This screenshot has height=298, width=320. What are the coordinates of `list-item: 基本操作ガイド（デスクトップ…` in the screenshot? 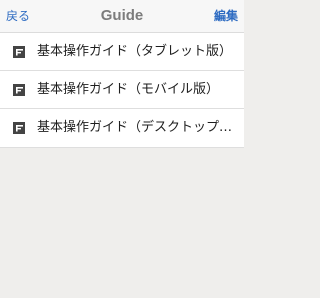 It's located at (122, 128).